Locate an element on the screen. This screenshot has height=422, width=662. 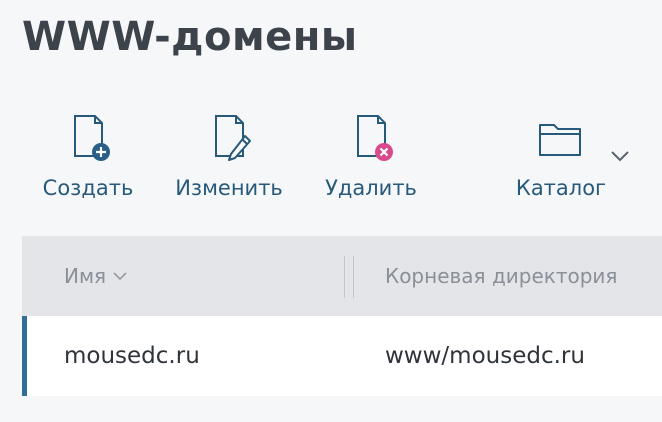
catalog-button-label: Каталог is located at coordinates (561, 188).